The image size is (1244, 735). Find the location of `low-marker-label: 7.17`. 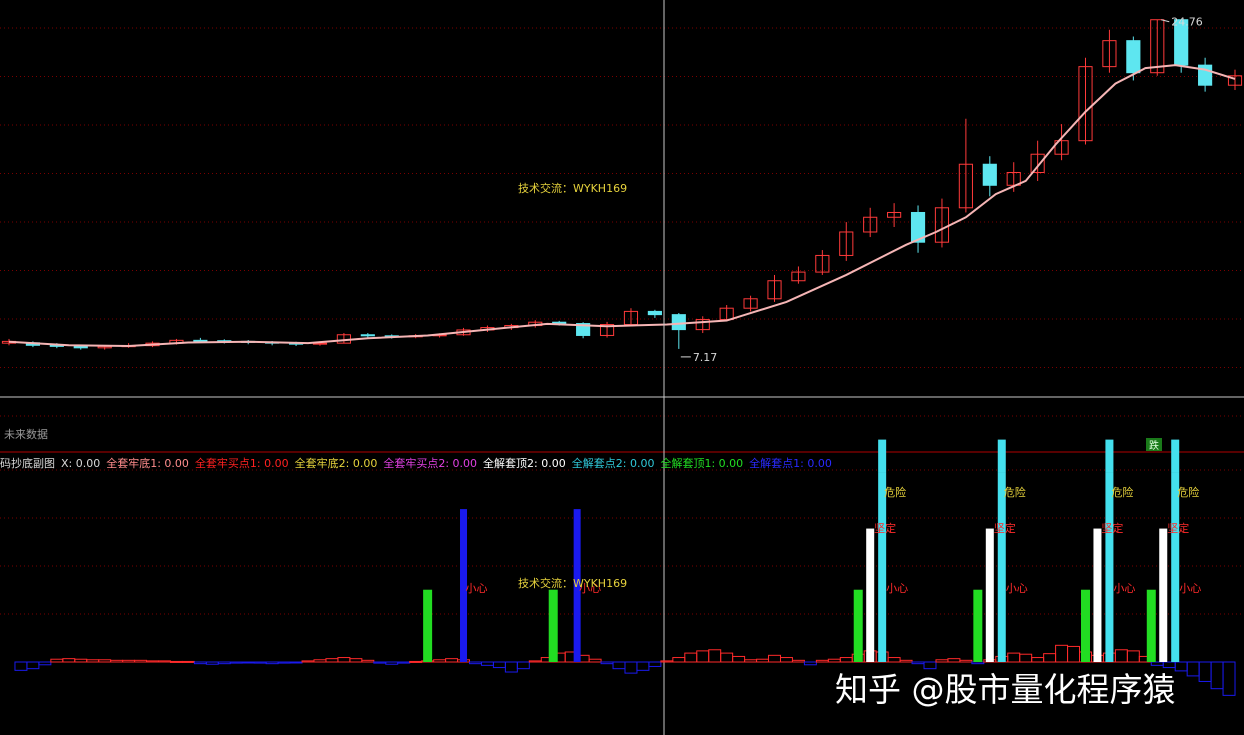

low-marker-label: 7.17 is located at coordinates (705, 357).